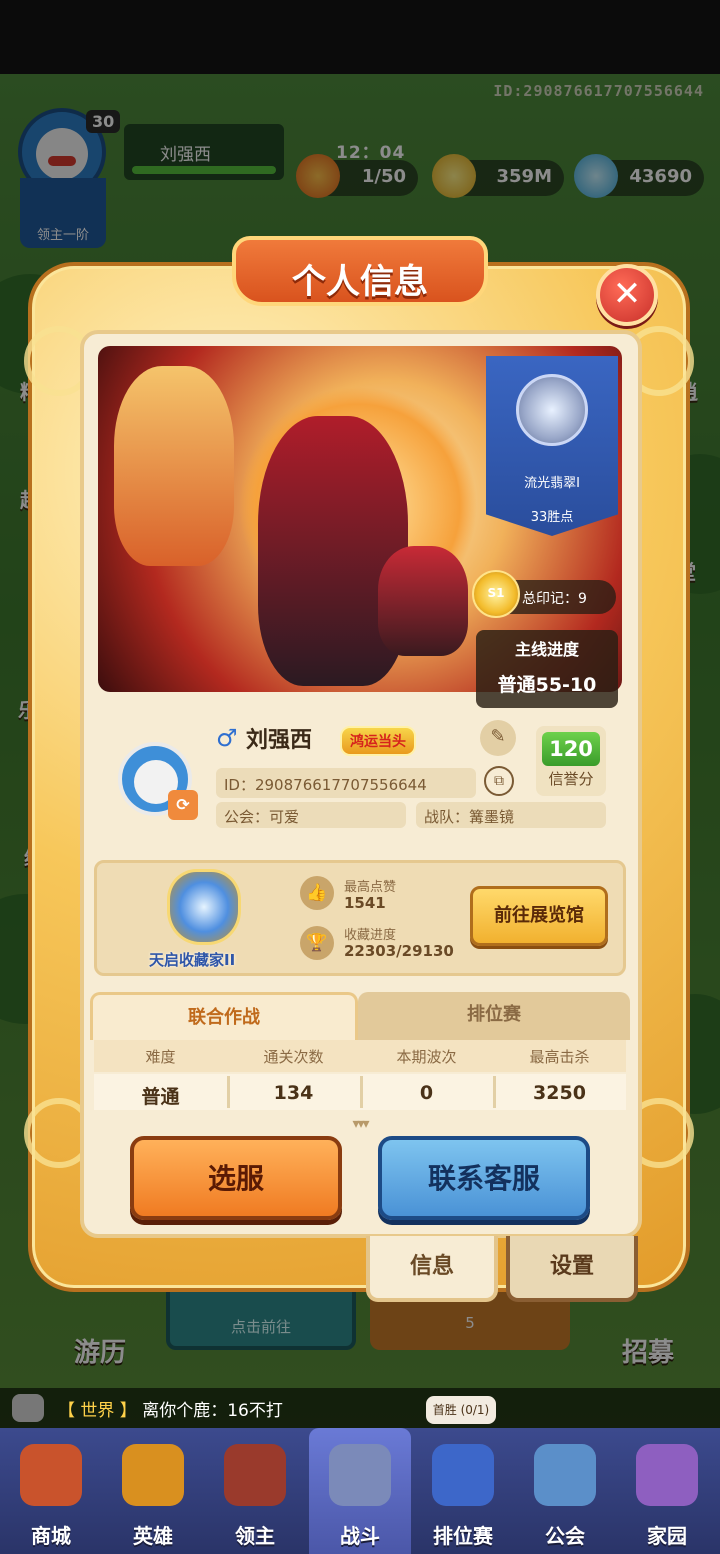 This screenshot has height=1554, width=720. What do you see at coordinates (571, 779) in the screenshot?
I see `reputation-label: 信誉分` at bounding box center [571, 779].